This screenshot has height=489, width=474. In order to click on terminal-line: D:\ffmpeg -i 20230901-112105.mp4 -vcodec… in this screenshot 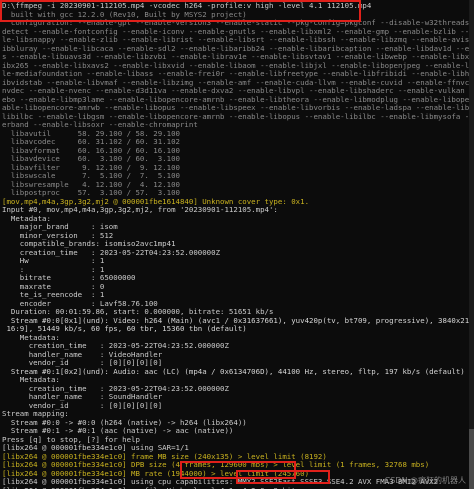, I will do `click(187, 6)`.